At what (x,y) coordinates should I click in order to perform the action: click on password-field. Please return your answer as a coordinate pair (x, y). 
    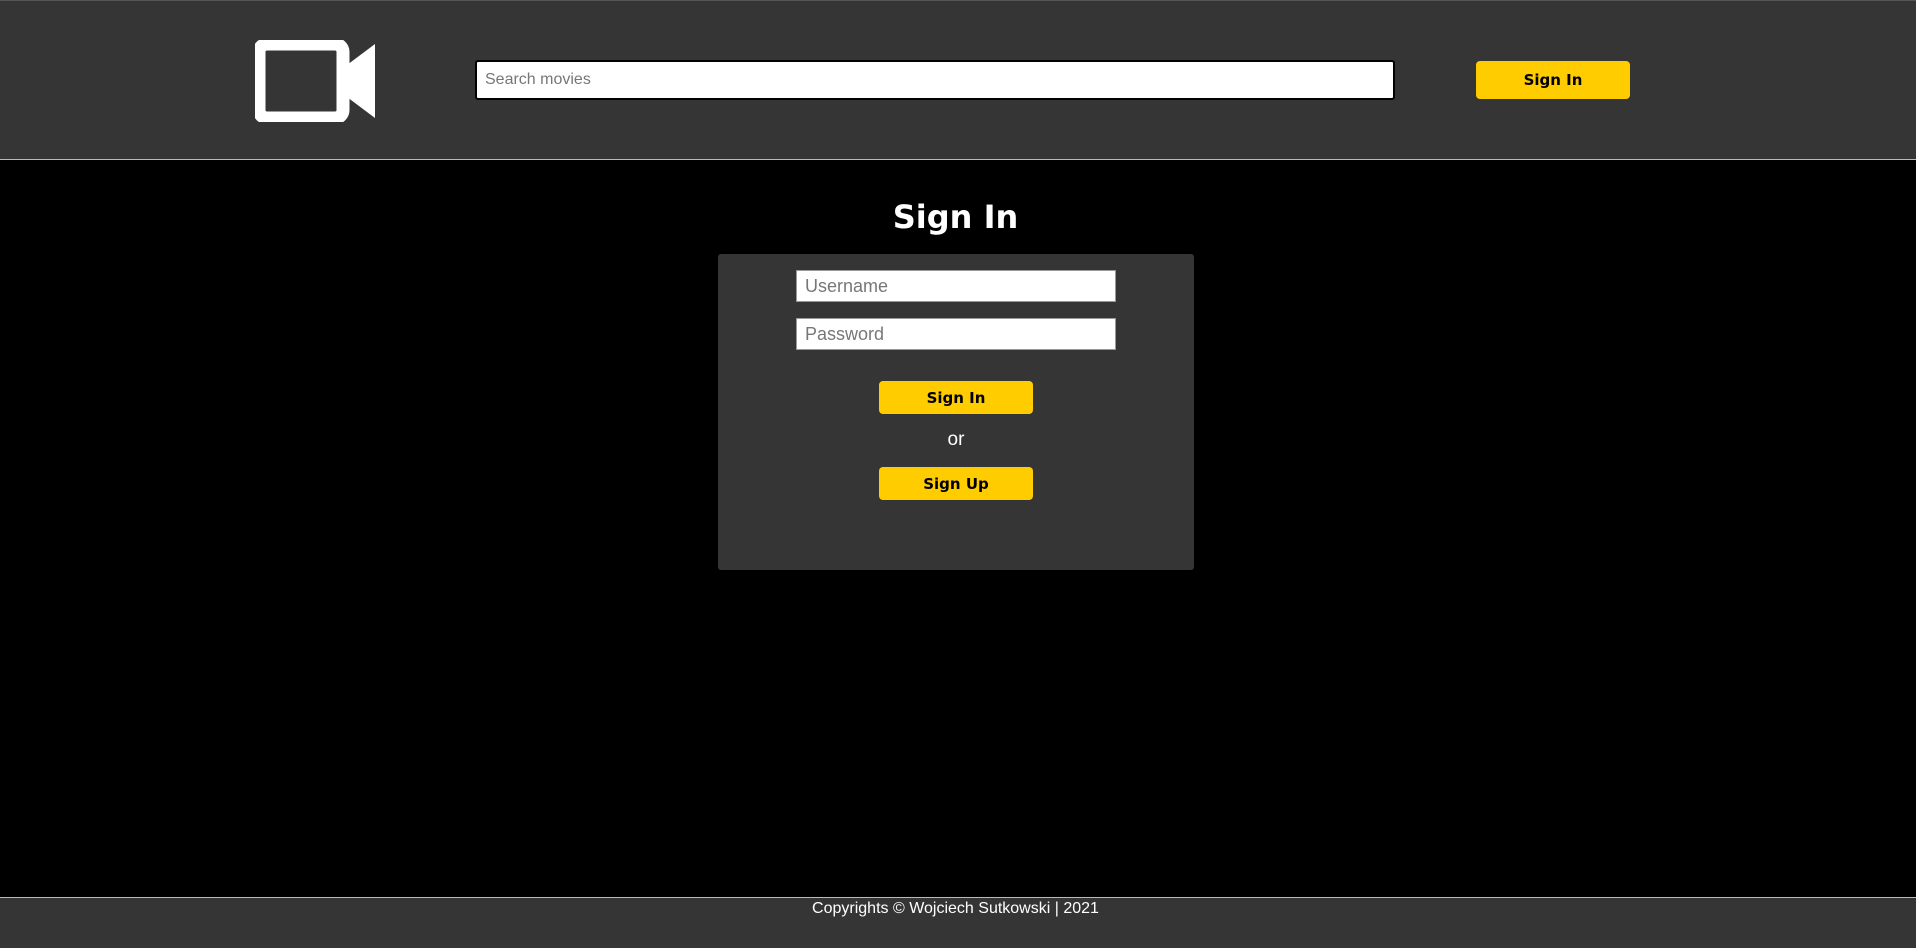
    Looking at the image, I should click on (956, 334).